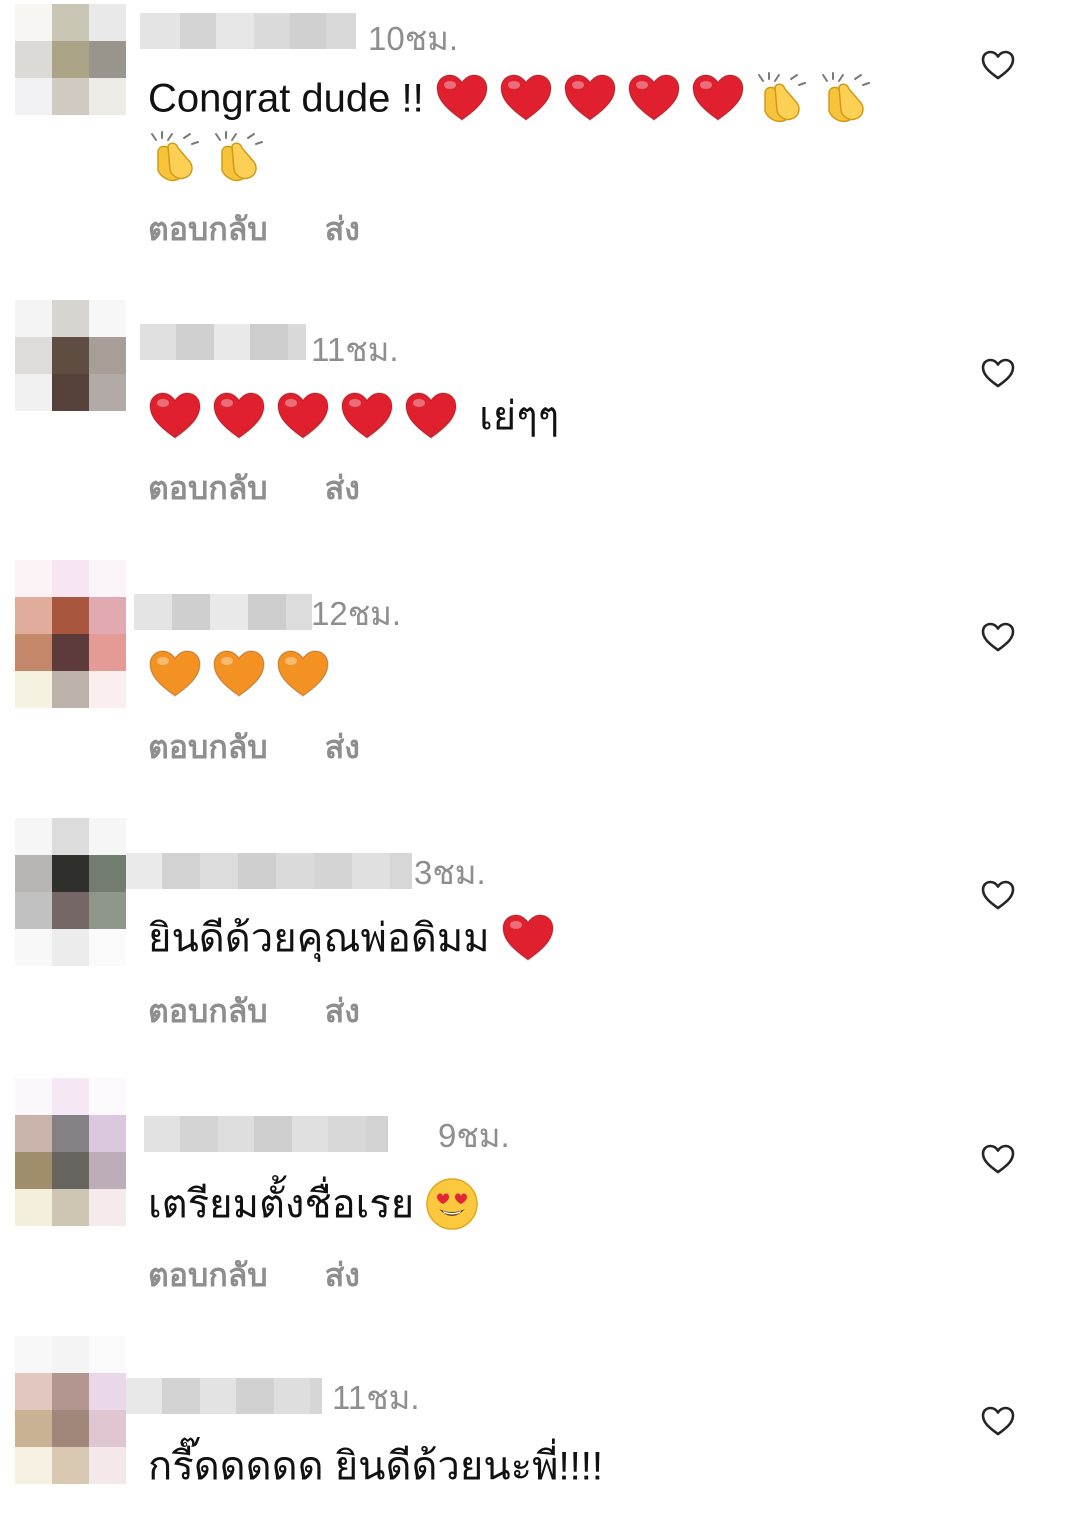 This screenshot has width=1082, height=1514. What do you see at coordinates (474, 1135) in the screenshot?
I see `comment-time: 9ชม.` at bounding box center [474, 1135].